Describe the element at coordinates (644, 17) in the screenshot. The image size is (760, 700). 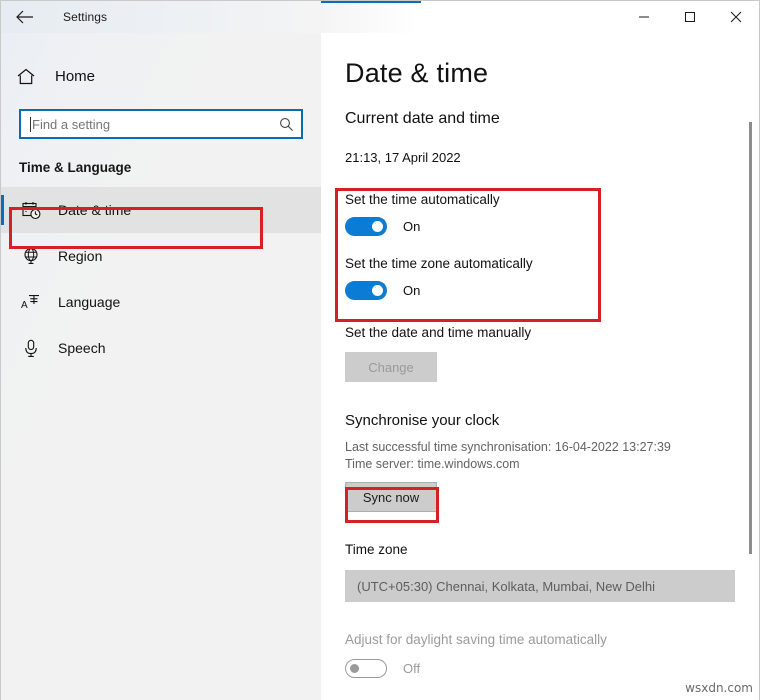
I see `minimize-button` at that location.